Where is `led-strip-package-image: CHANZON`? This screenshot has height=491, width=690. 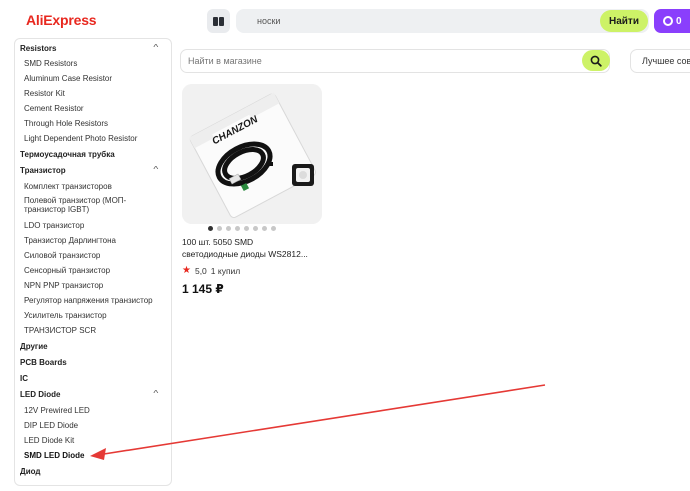
led-strip-package-image: CHANZON is located at coordinates (252, 154).